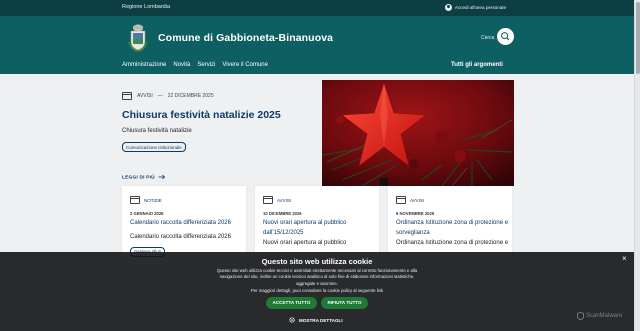 The width and height of the screenshot is (640, 331). I want to click on municipal-crest-icon, so click(138, 37).